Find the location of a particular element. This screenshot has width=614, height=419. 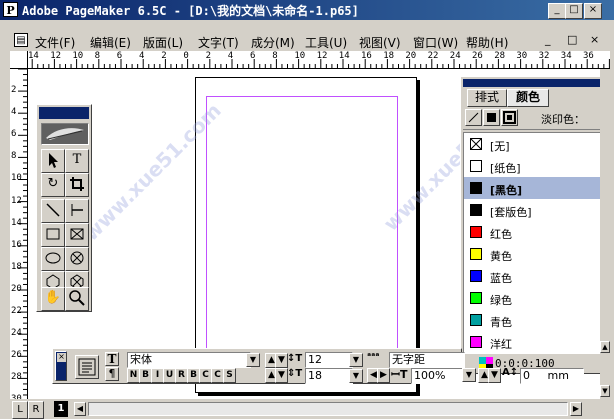

tab-styles: 排式 is located at coordinates (487, 98).